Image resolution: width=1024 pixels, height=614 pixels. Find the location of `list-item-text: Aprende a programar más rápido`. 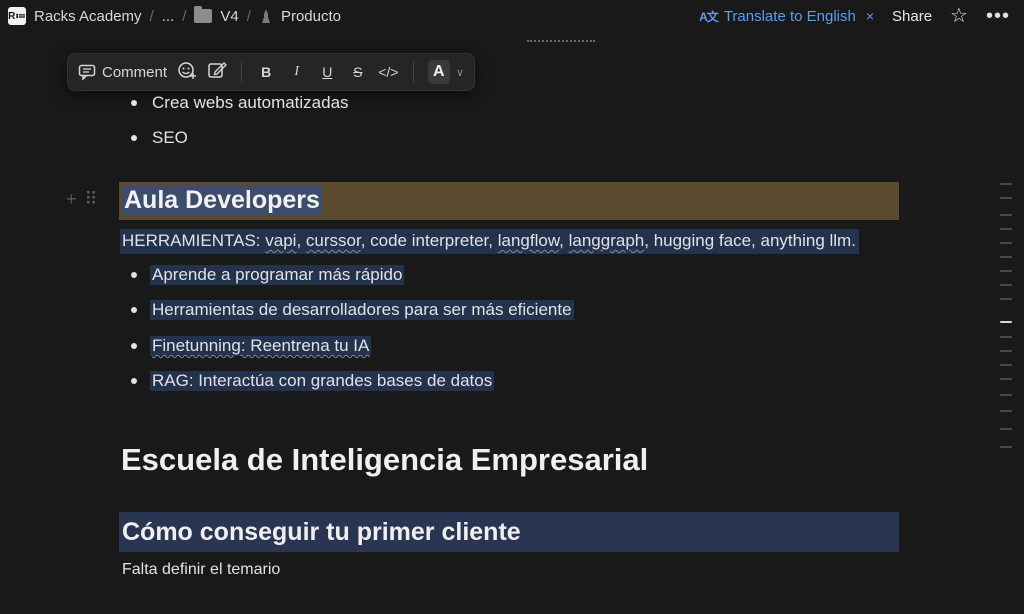

list-item-text: Aprende a programar más rápido is located at coordinates (277, 275).